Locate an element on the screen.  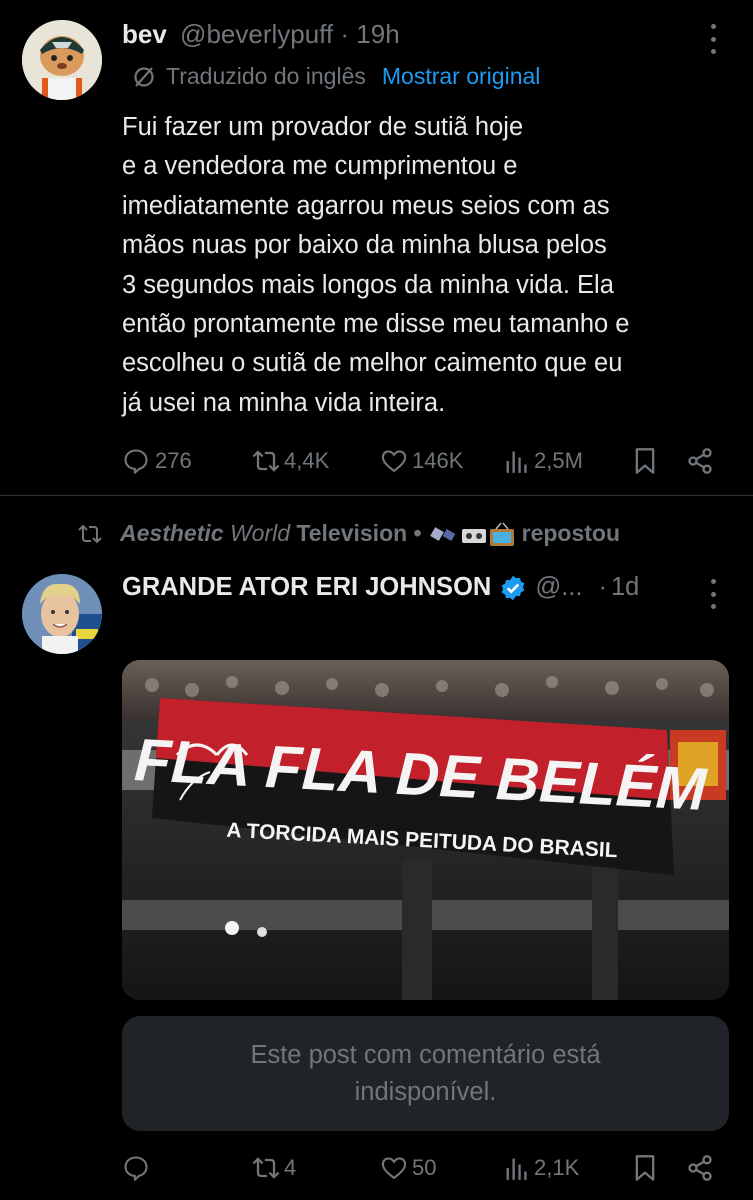
post-actions: 4 50 2,1K is located at coordinates (422, 1168).